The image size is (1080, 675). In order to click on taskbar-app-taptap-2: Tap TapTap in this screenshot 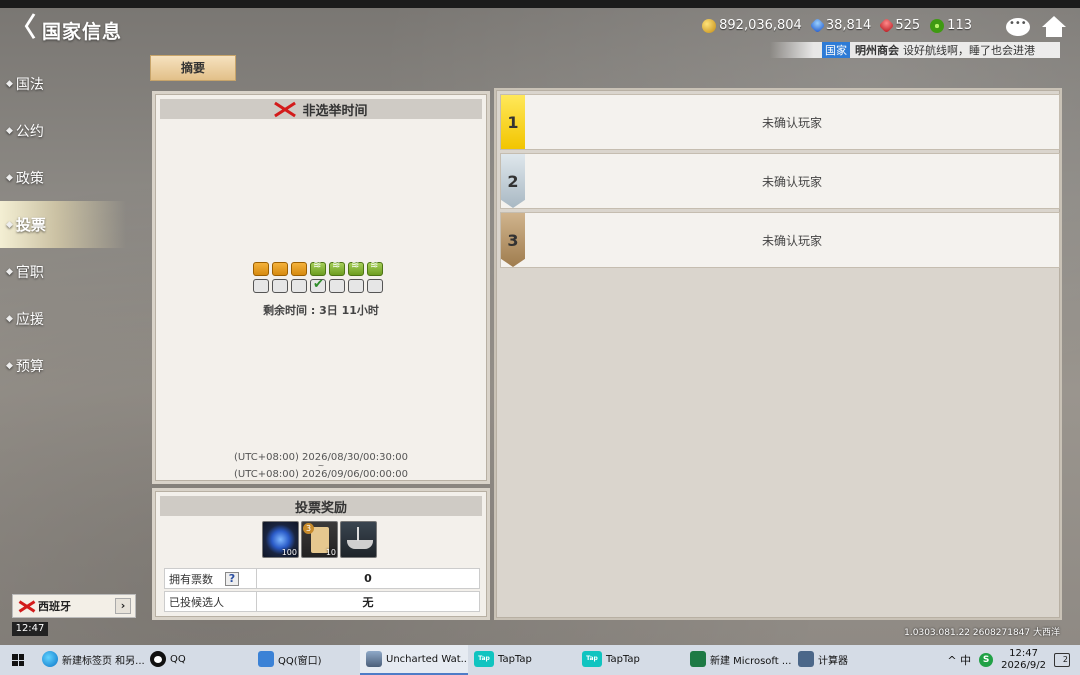, I will do `click(630, 660)`.